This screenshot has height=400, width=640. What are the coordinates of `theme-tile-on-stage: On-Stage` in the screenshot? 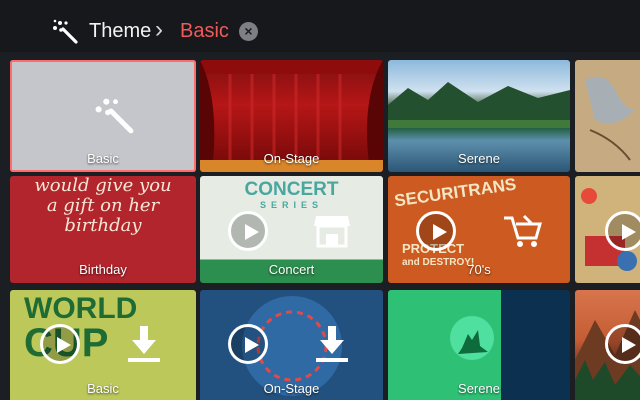 It's located at (291, 116).